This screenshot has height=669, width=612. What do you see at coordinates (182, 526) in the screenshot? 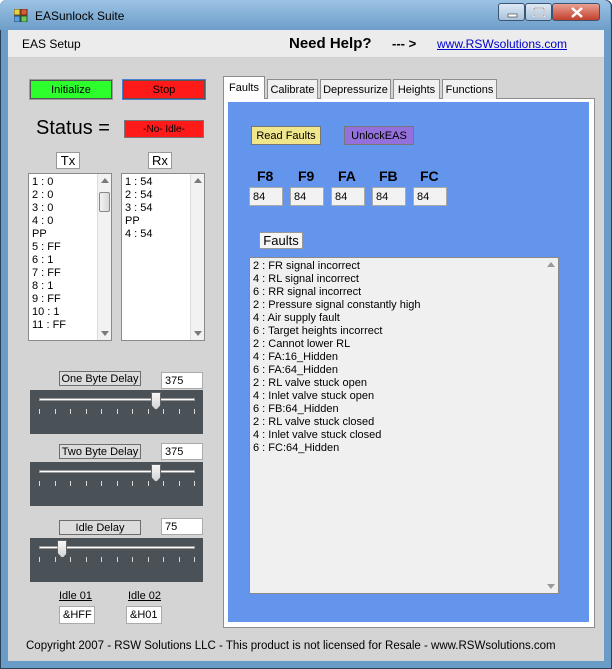
I see `idle-delay-input: 75` at bounding box center [182, 526].